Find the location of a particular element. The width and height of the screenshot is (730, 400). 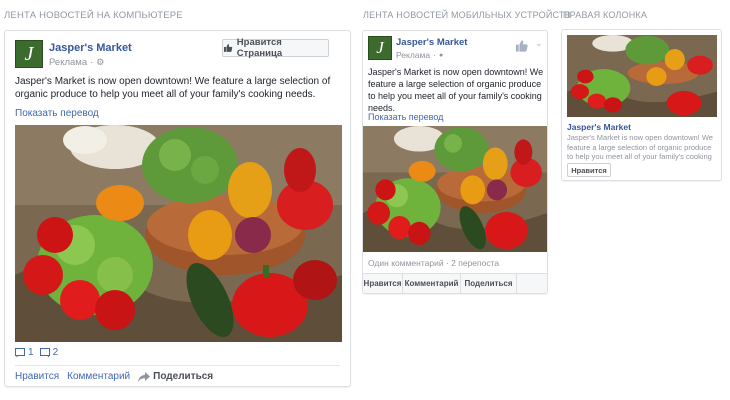

like-page-button: Нравится Страница is located at coordinates (275, 48).